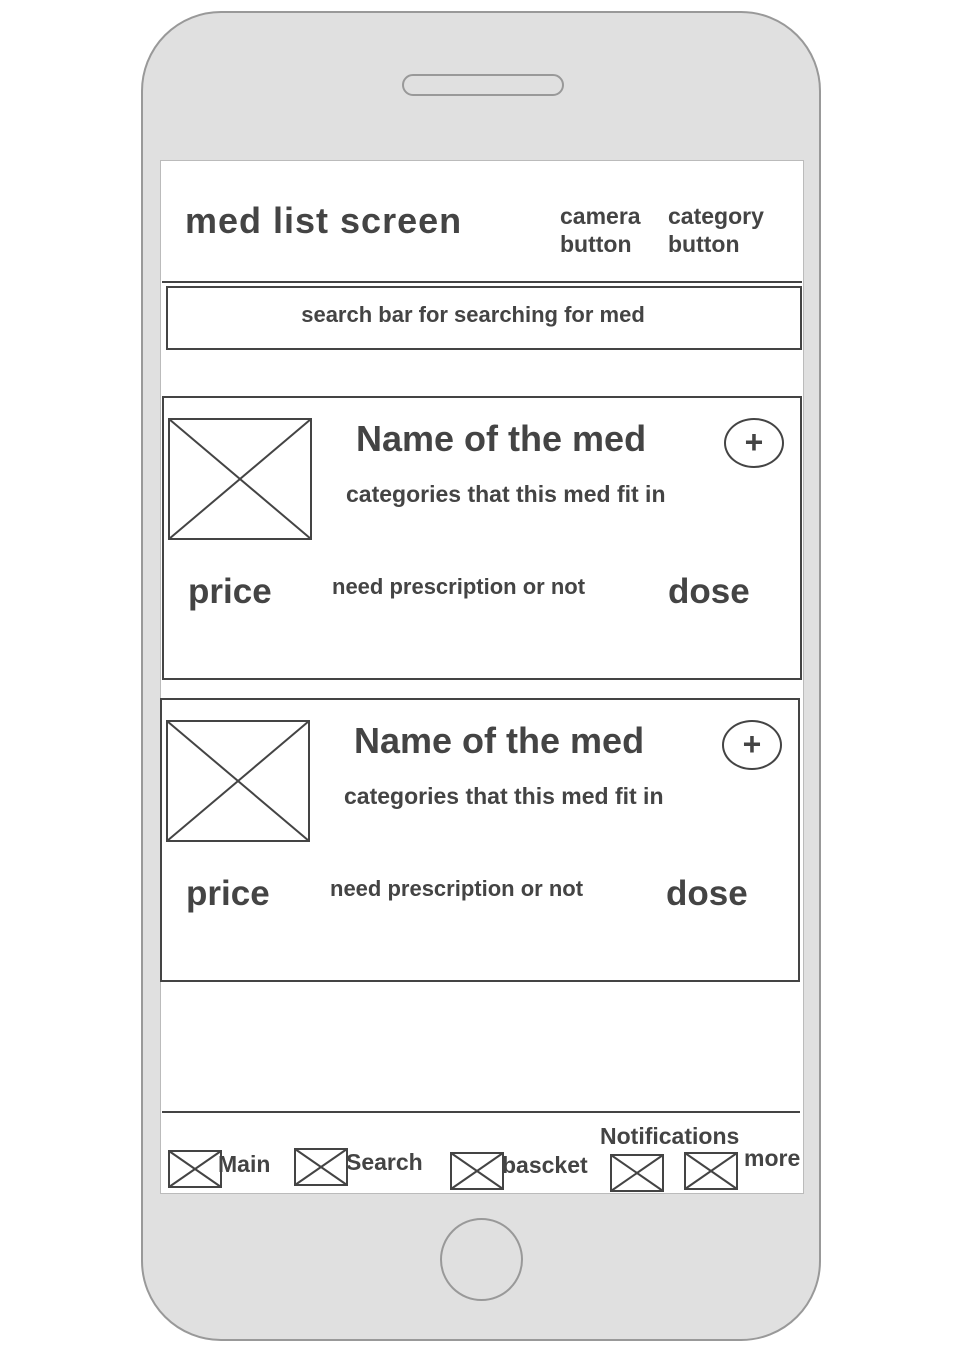 The height and width of the screenshot is (1350, 960). What do you see at coordinates (596, 244) in the screenshot?
I see `camera-button-line2: button` at bounding box center [596, 244].